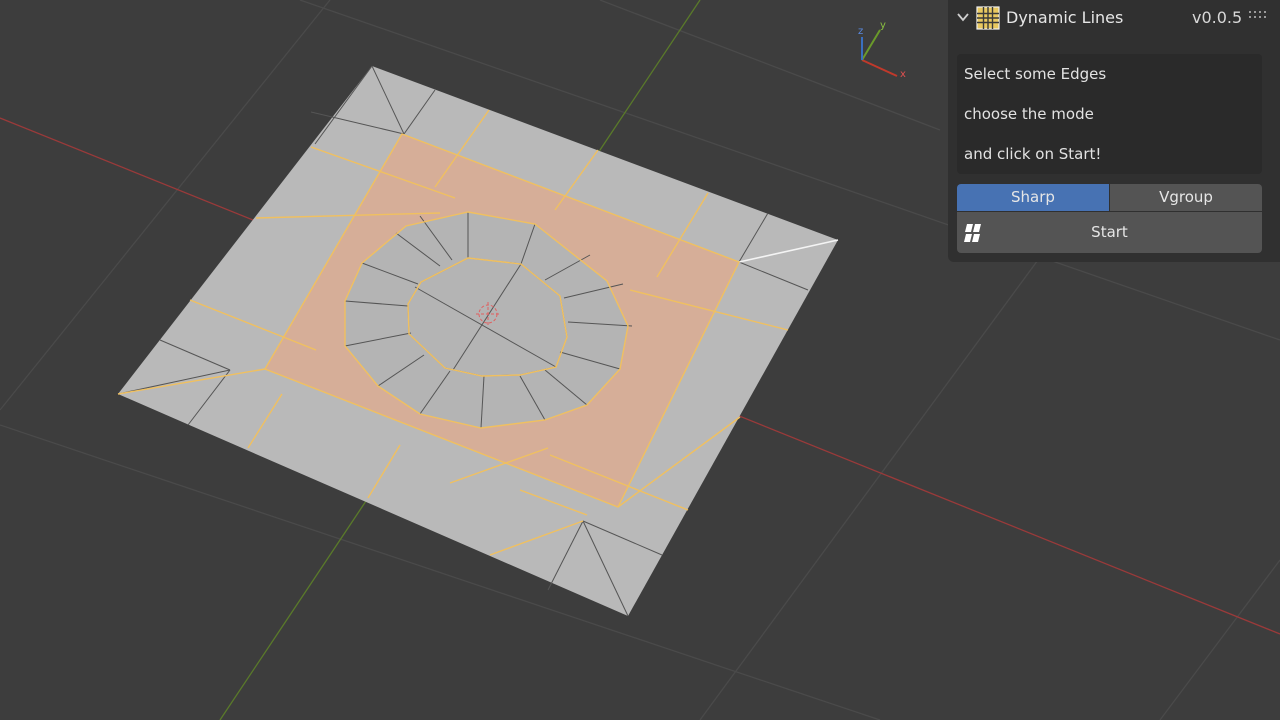 The image size is (1280, 720). Describe the element at coordinates (882, 50) in the screenshot. I see `axis-gizmo: x y z` at that location.